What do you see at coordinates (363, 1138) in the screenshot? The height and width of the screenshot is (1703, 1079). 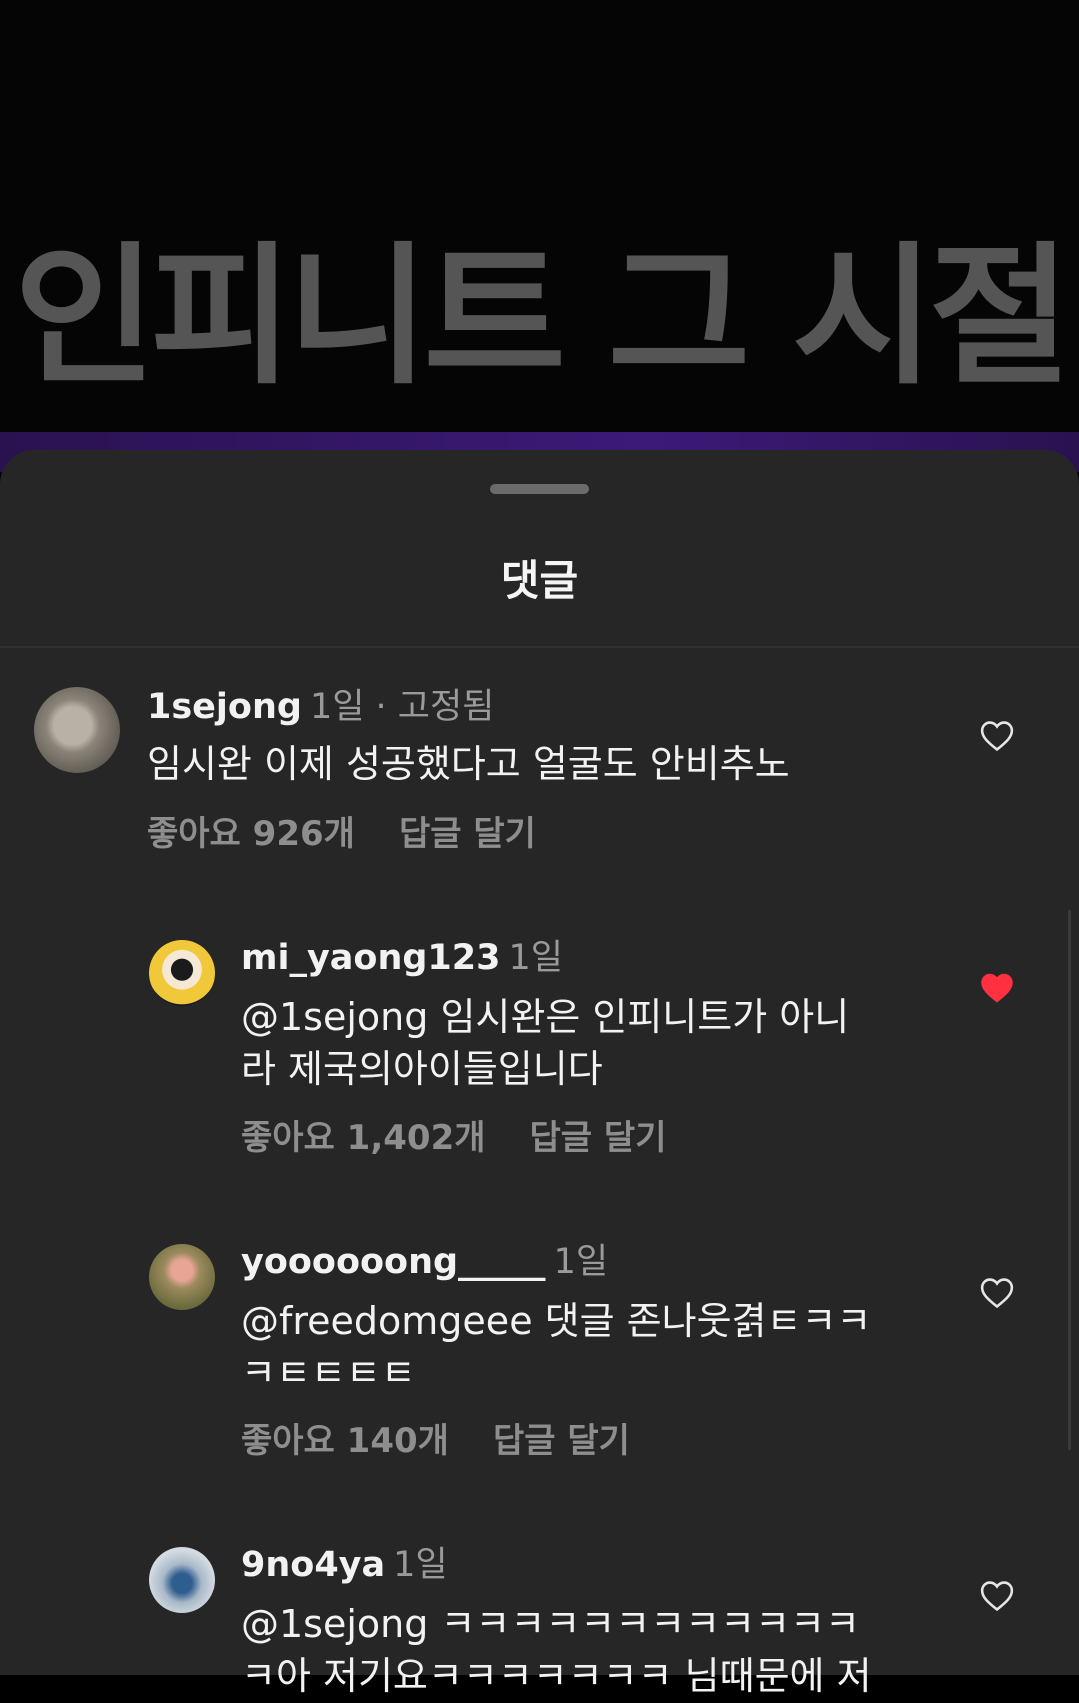 I see `like-count: 좋아요 1,402개` at bounding box center [363, 1138].